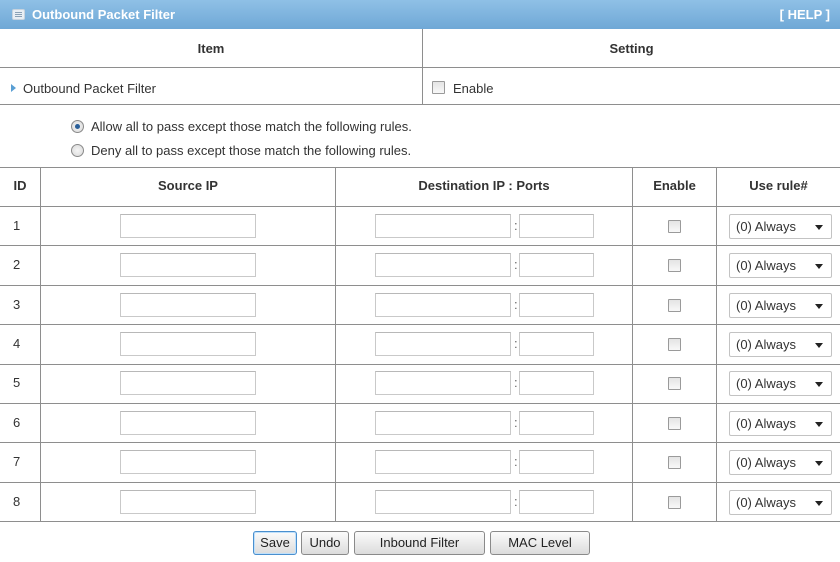  What do you see at coordinates (17, 382) in the screenshot?
I see `rule-id: 5` at bounding box center [17, 382].